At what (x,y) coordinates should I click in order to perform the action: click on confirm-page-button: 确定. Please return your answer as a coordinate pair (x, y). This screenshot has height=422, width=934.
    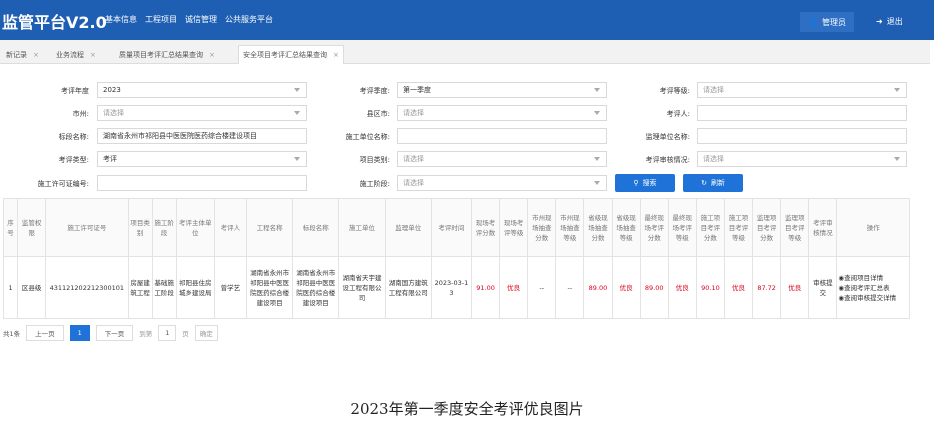
    Looking at the image, I should click on (206, 333).